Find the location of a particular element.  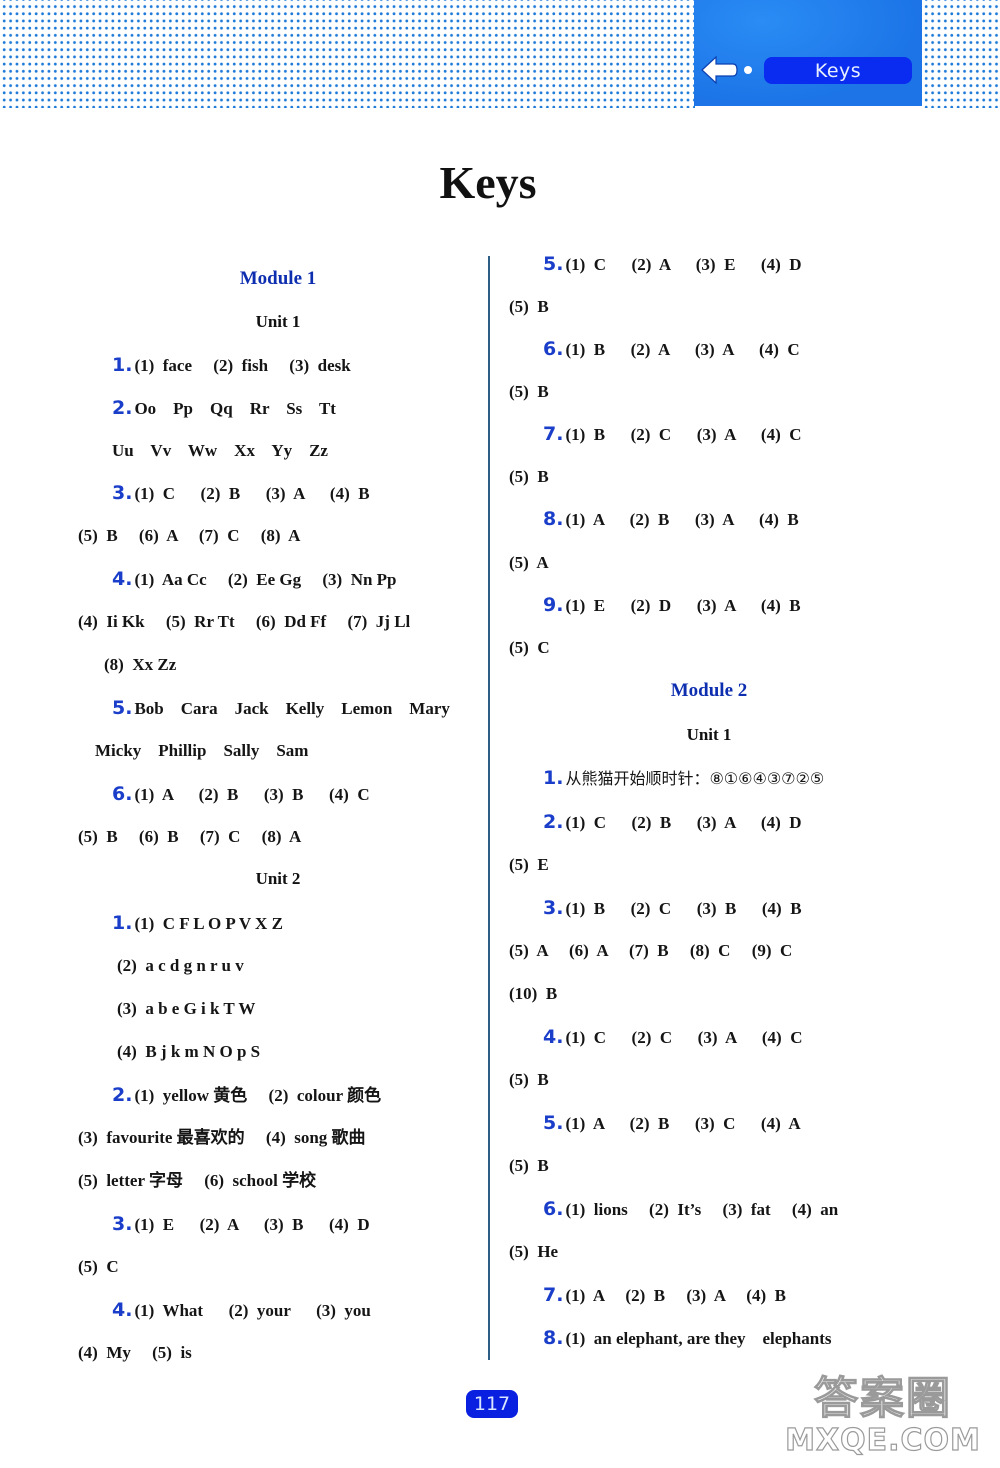

keys-tab-label: Keys is located at coordinates (838, 70).